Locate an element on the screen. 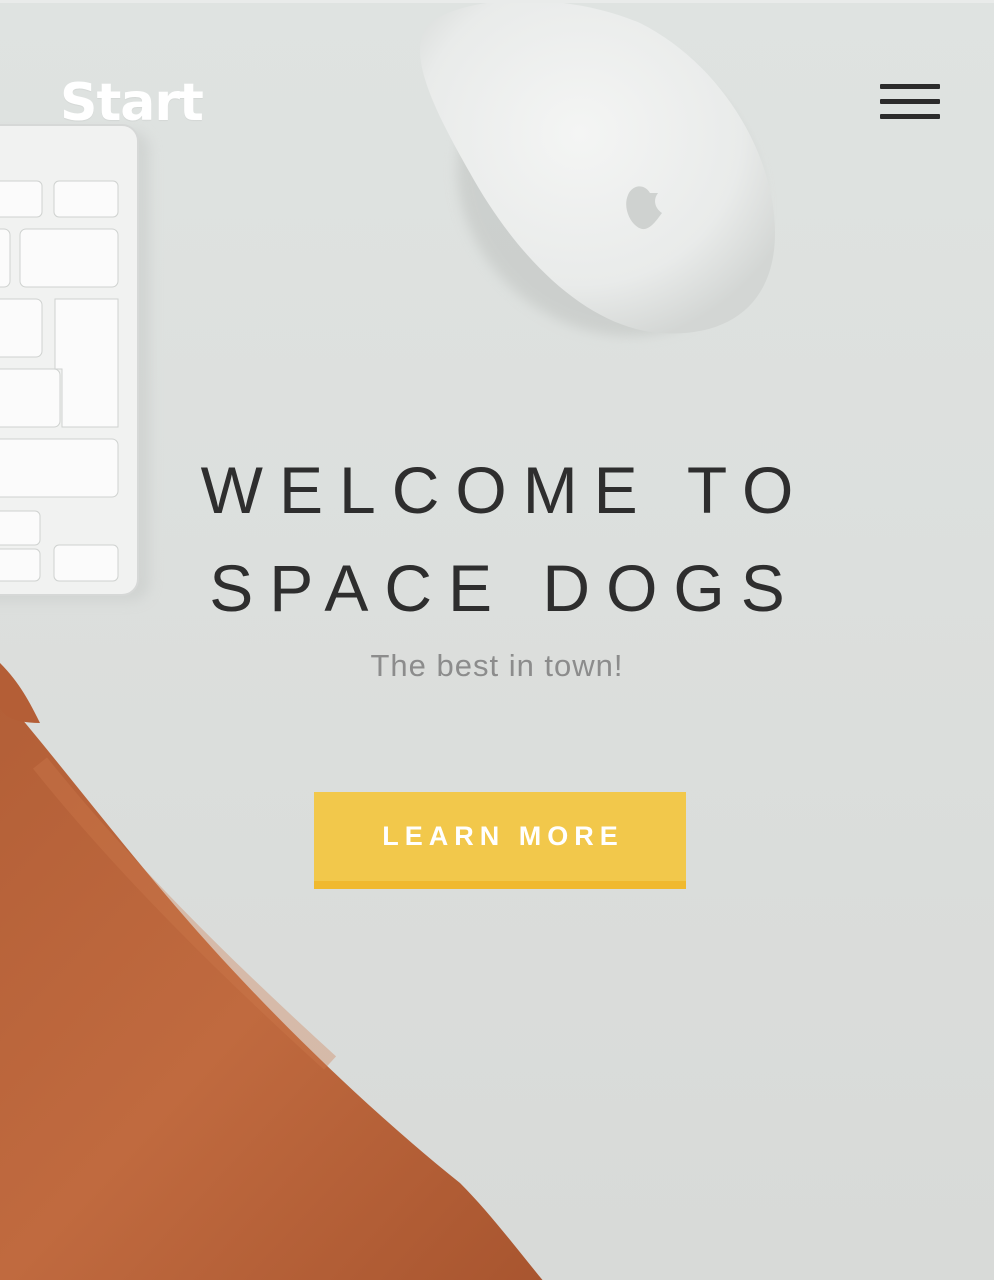 The image size is (994, 1280). learn-more-button: LEARN MORE is located at coordinates (500, 840).